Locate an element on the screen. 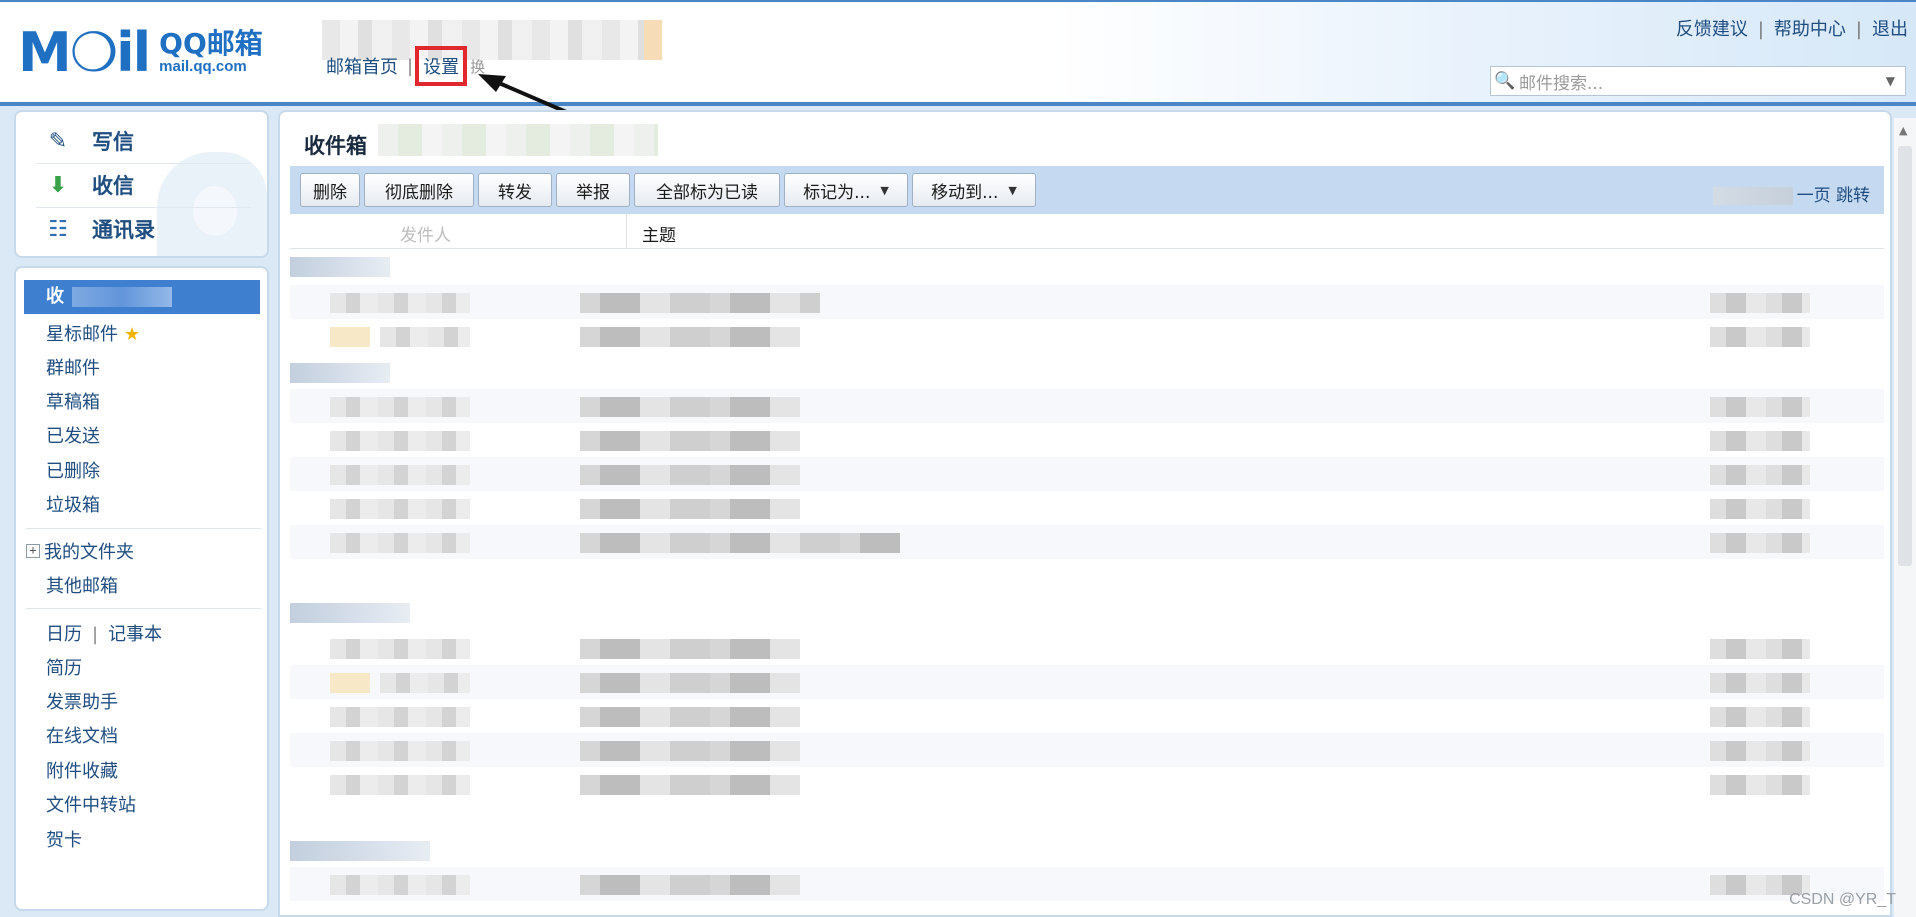 The width and height of the screenshot is (1916, 917). folder-group: 群邮件 is located at coordinates (73, 367).